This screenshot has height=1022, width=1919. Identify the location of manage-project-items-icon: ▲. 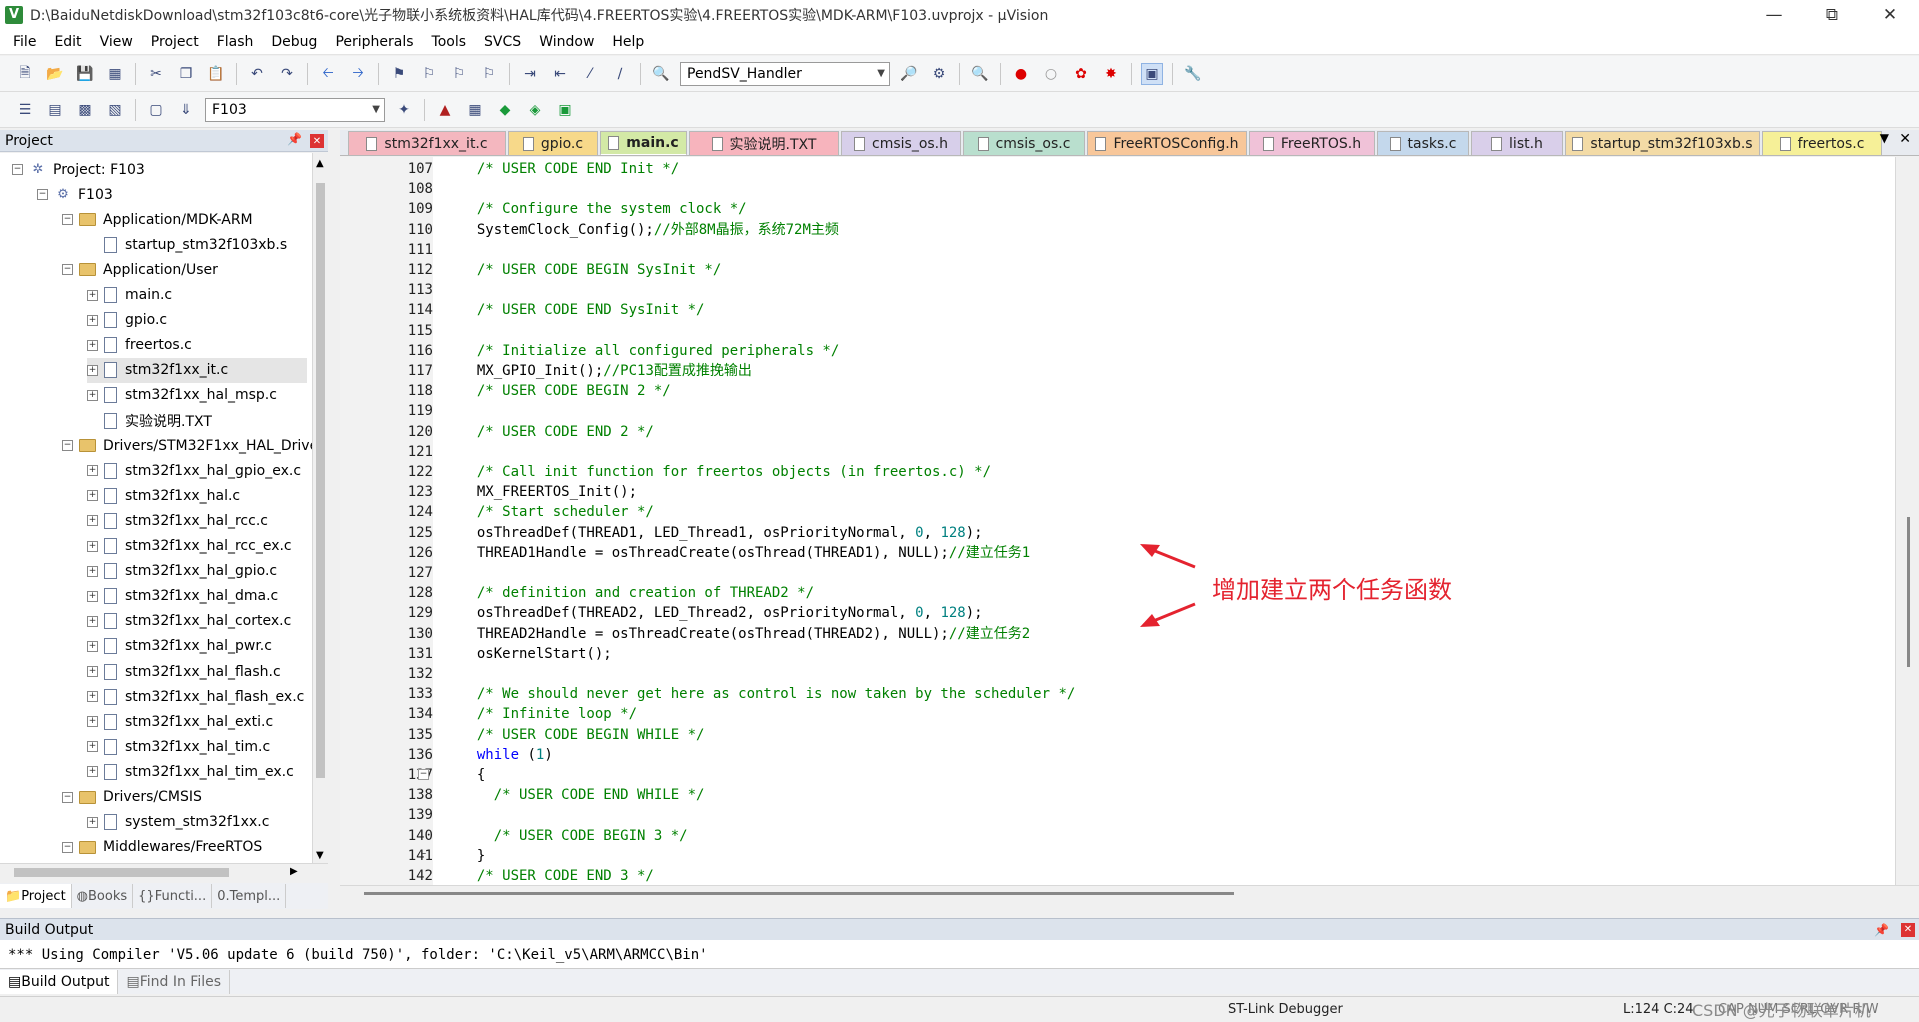
(445, 110).